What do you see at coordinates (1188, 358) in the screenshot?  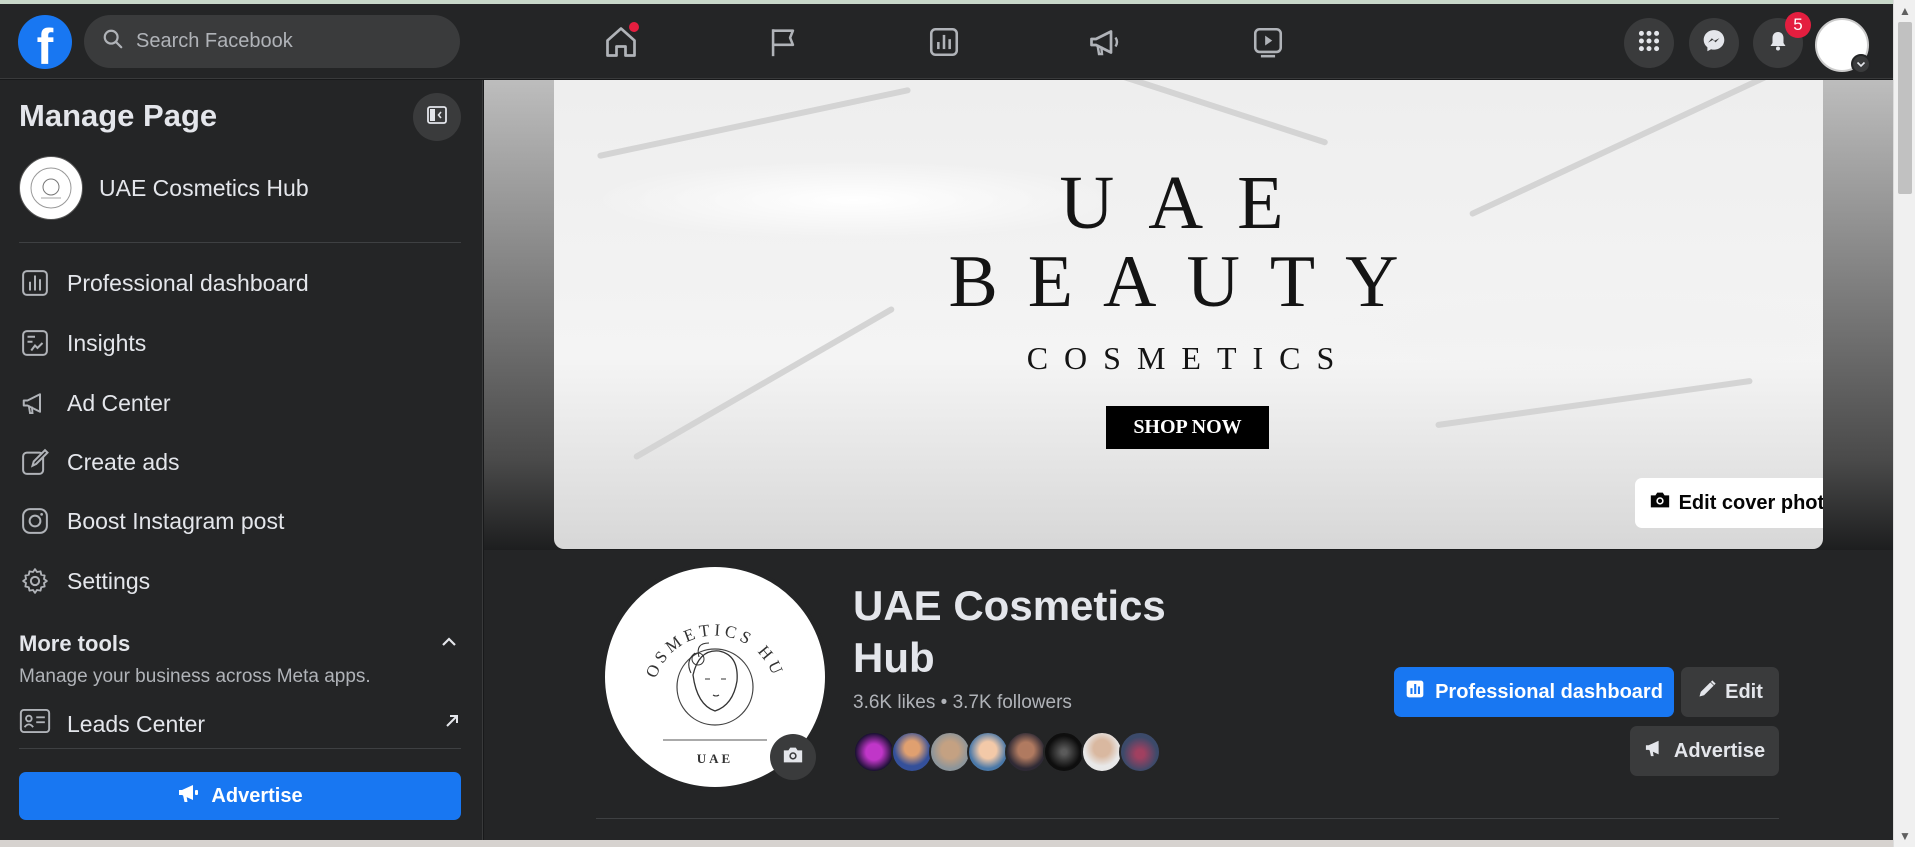 I see `cover-headline-cosmetics: COSMETICS` at bounding box center [1188, 358].